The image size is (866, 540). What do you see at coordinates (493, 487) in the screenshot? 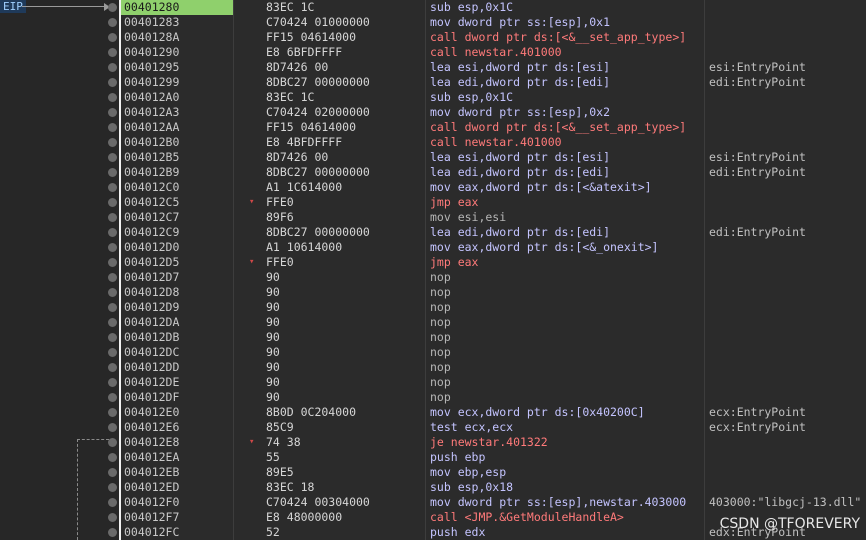
I see `disasm-row: 004012ED 83EC 18 sub esp,0x18` at bounding box center [493, 487].